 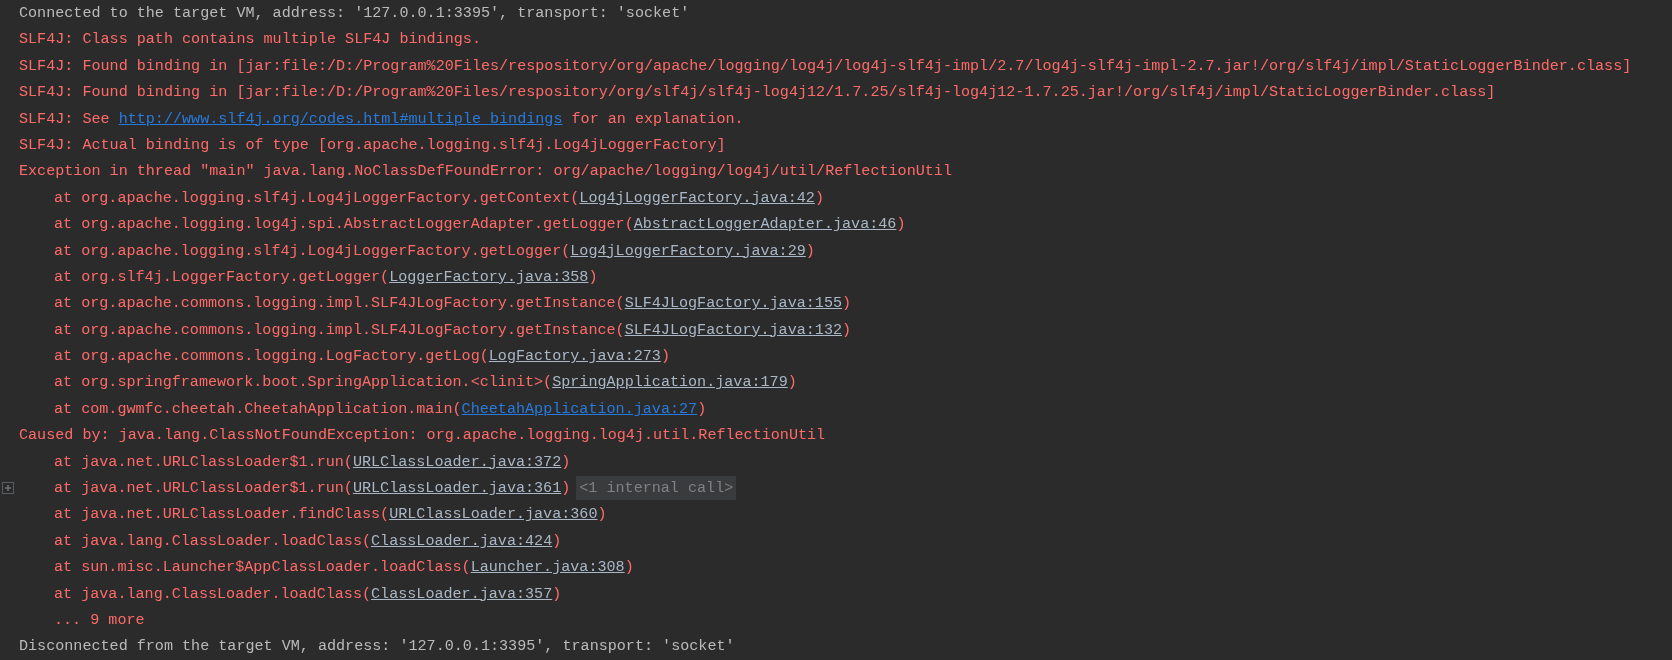 I want to click on source-link: URLClassLoader.java:360, so click(x=493, y=514).